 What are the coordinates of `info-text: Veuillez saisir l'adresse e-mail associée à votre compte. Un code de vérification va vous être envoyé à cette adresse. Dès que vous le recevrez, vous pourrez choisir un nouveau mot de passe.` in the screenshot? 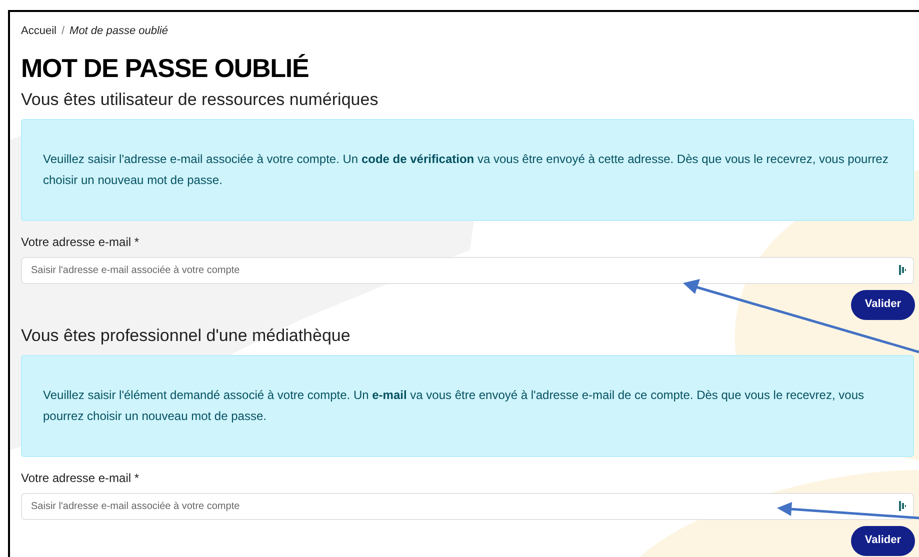 It's located at (466, 169).